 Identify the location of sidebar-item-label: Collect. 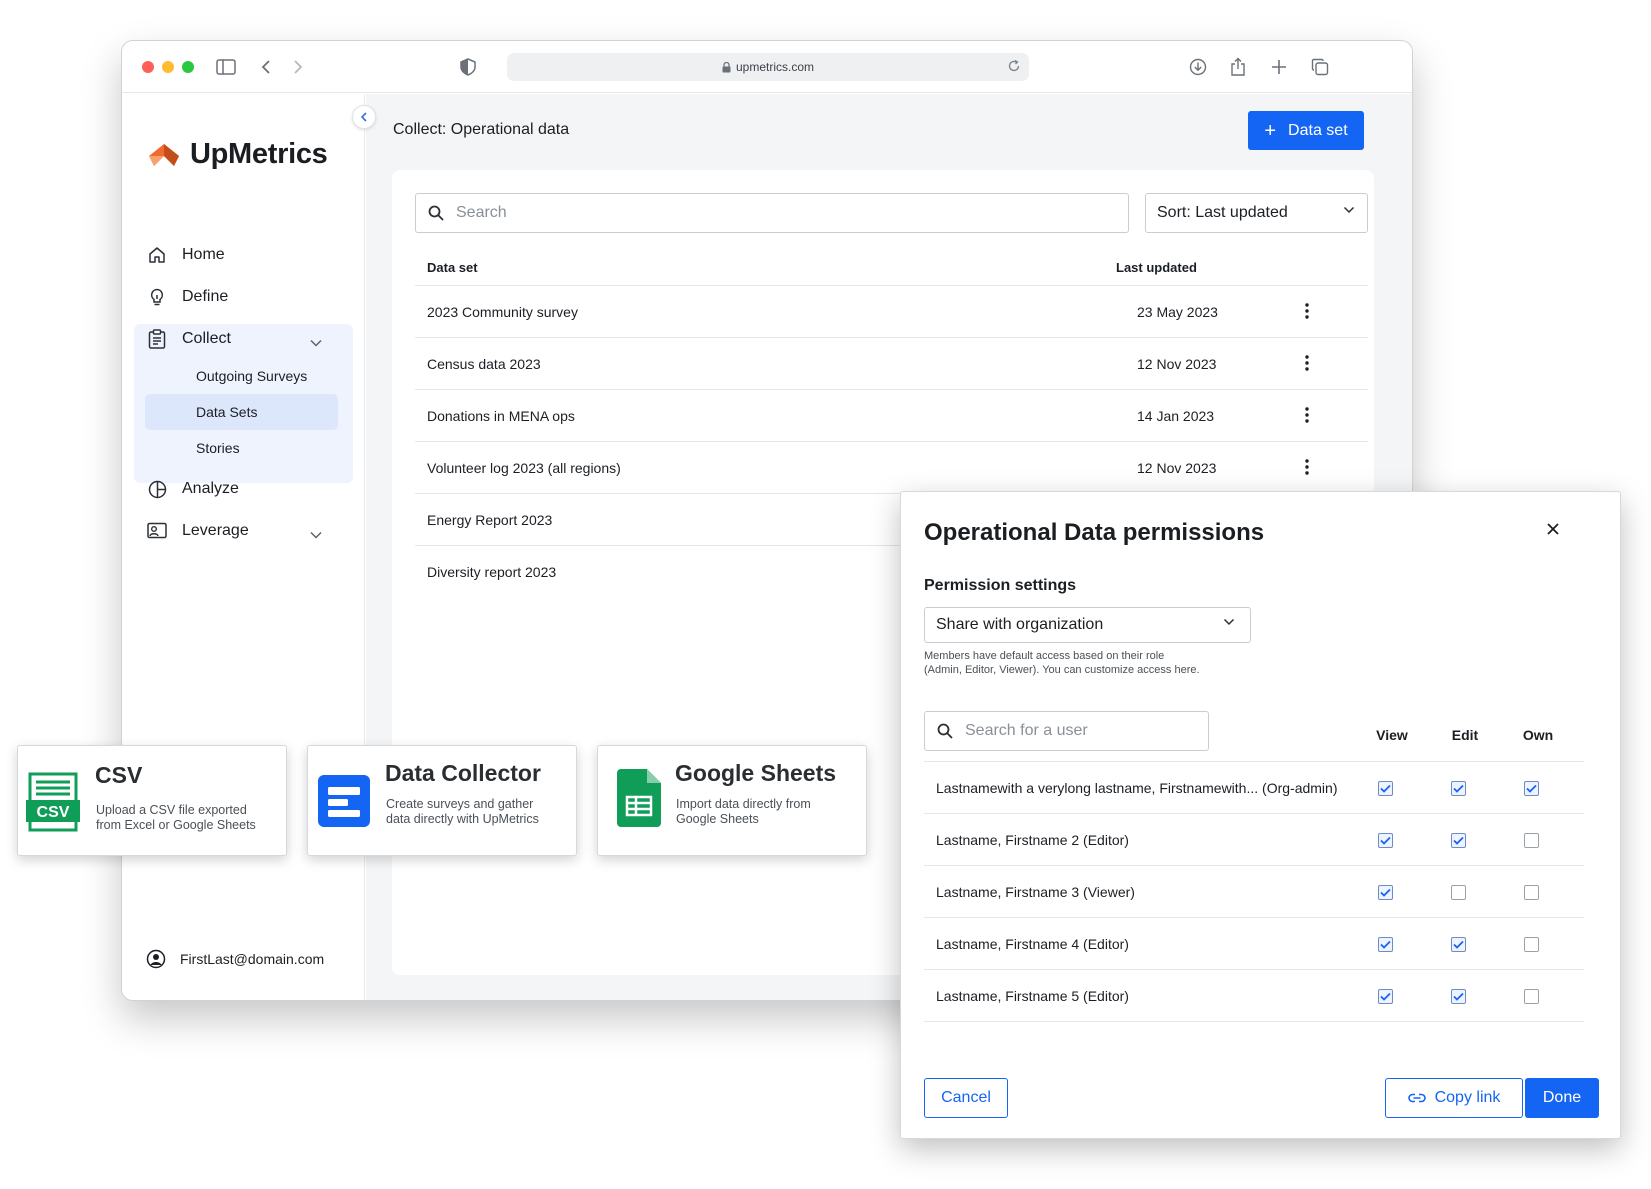
(206, 338).